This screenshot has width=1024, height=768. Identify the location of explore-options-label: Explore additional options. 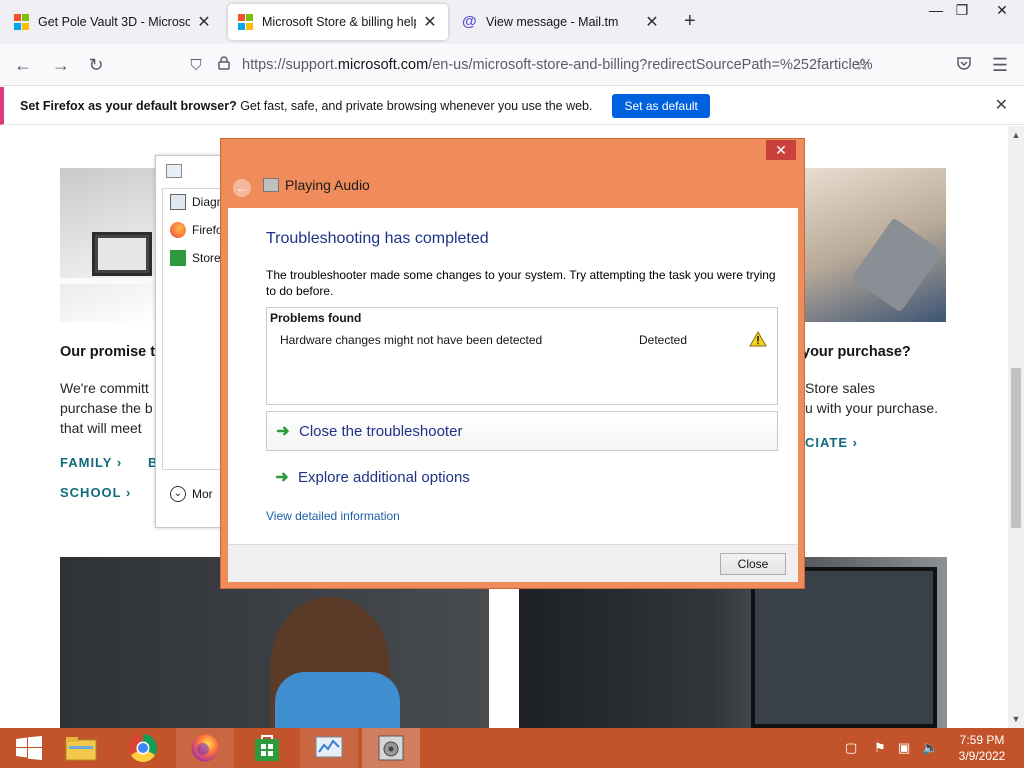
(384, 477).